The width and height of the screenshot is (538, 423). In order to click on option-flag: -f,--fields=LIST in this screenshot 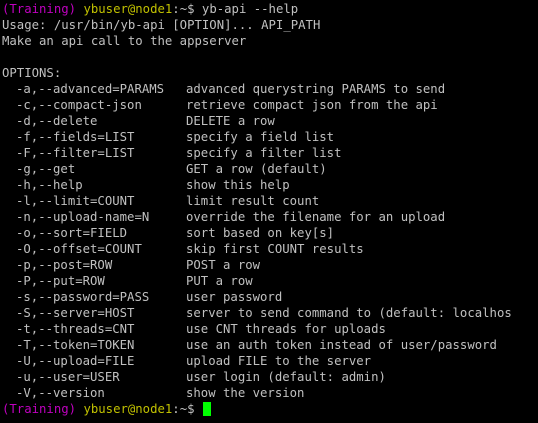, I will do `click(75, 137)`.